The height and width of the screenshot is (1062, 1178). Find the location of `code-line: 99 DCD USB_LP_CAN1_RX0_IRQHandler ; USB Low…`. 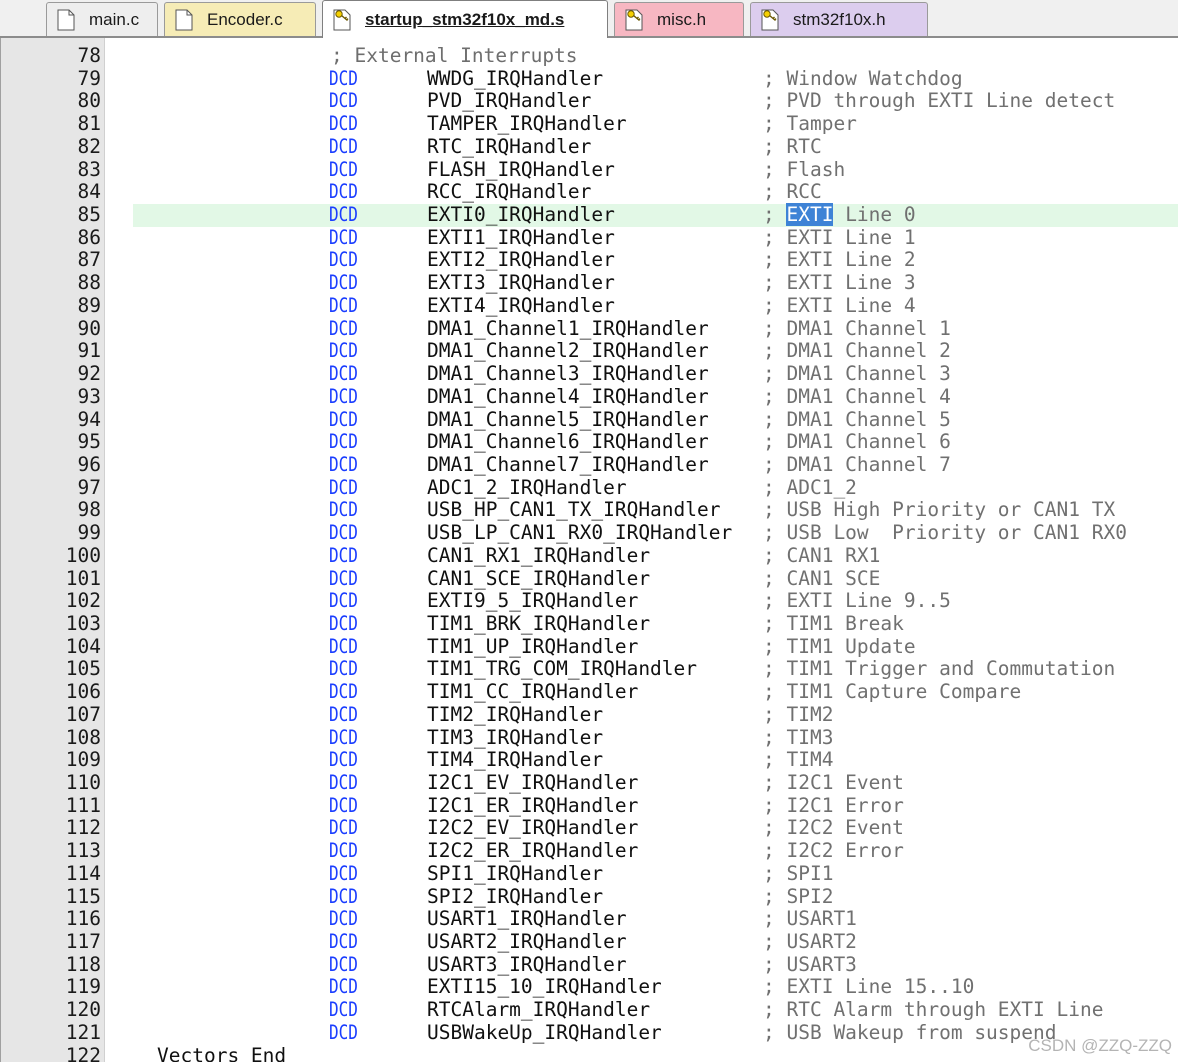

code-line: 99 DCD USB_LP_CAN1_RX0_IRQHandler ; USB Low… is located at coordinates (589, 533).